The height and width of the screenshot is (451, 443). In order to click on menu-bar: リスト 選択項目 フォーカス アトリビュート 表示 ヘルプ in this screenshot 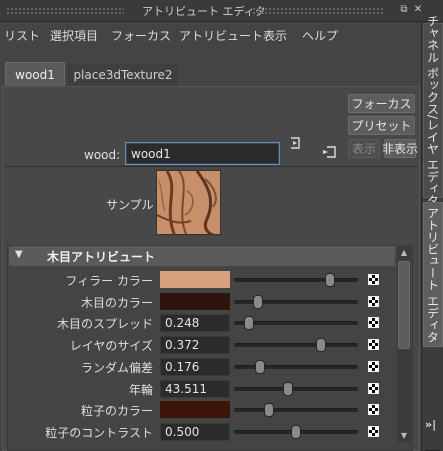, I will do `click(210, 35)`.